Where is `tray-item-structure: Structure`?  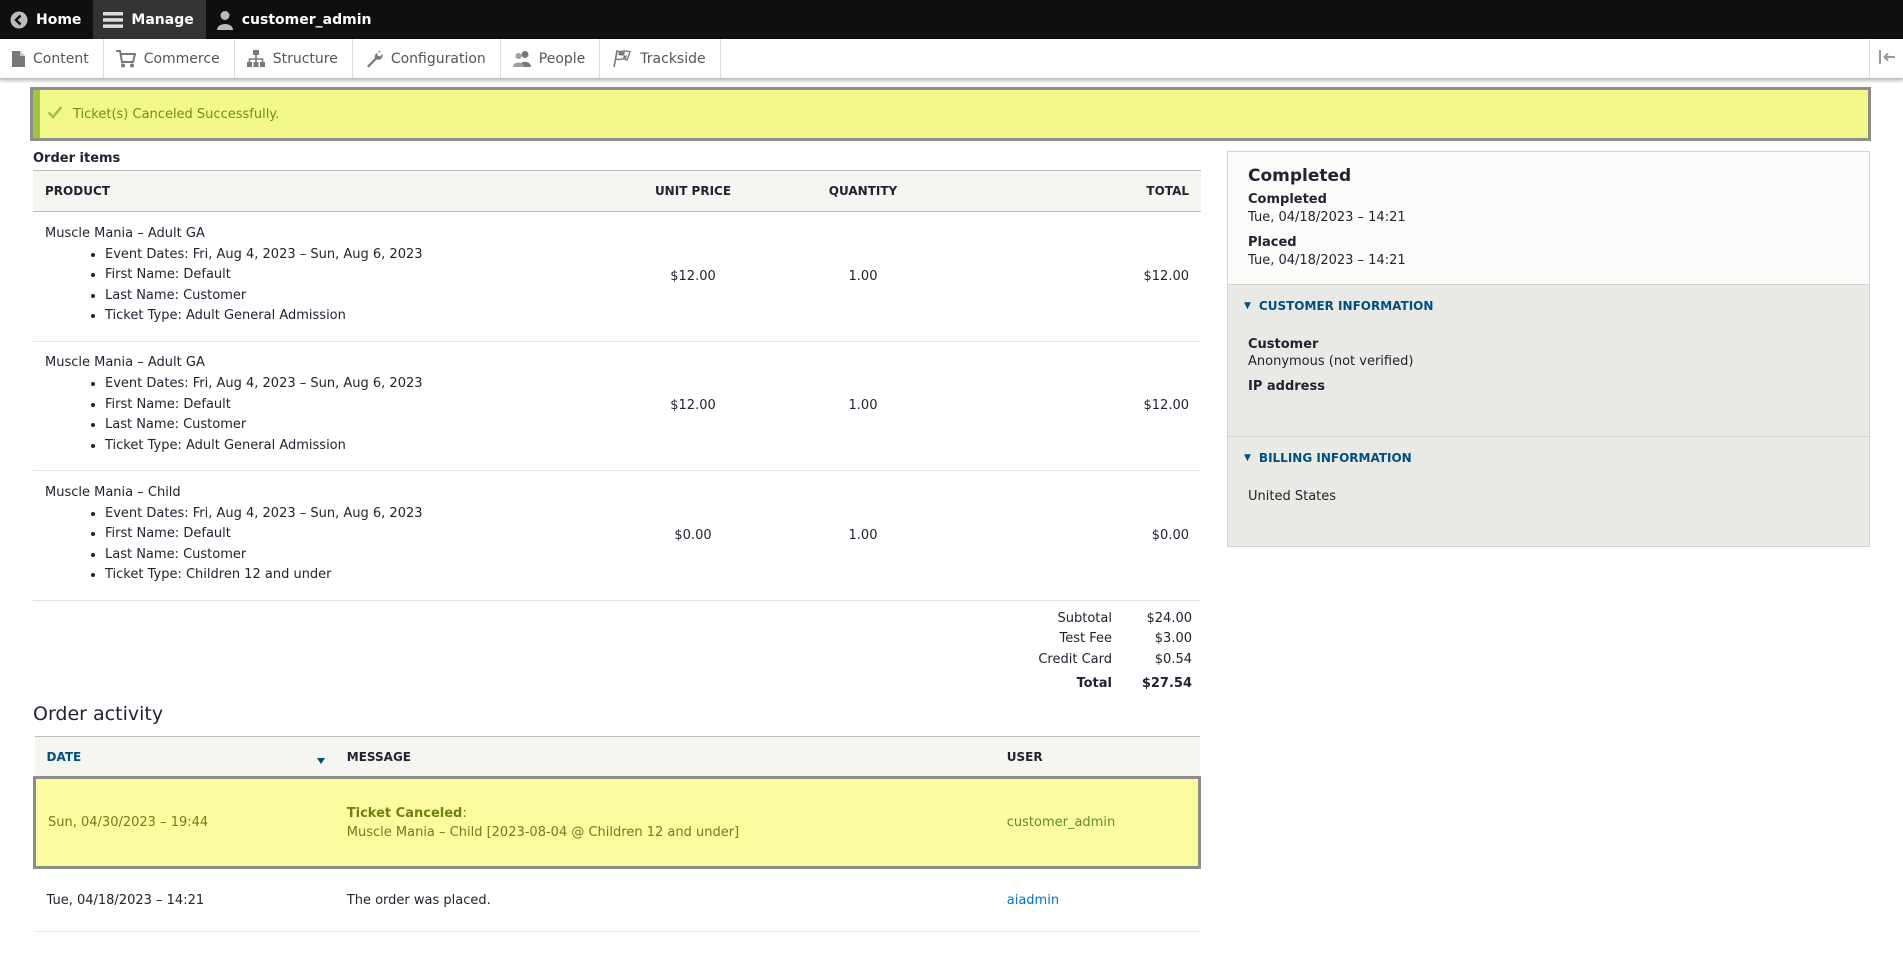
tray-item-structure: Structure is located at coordinates (294, 58).